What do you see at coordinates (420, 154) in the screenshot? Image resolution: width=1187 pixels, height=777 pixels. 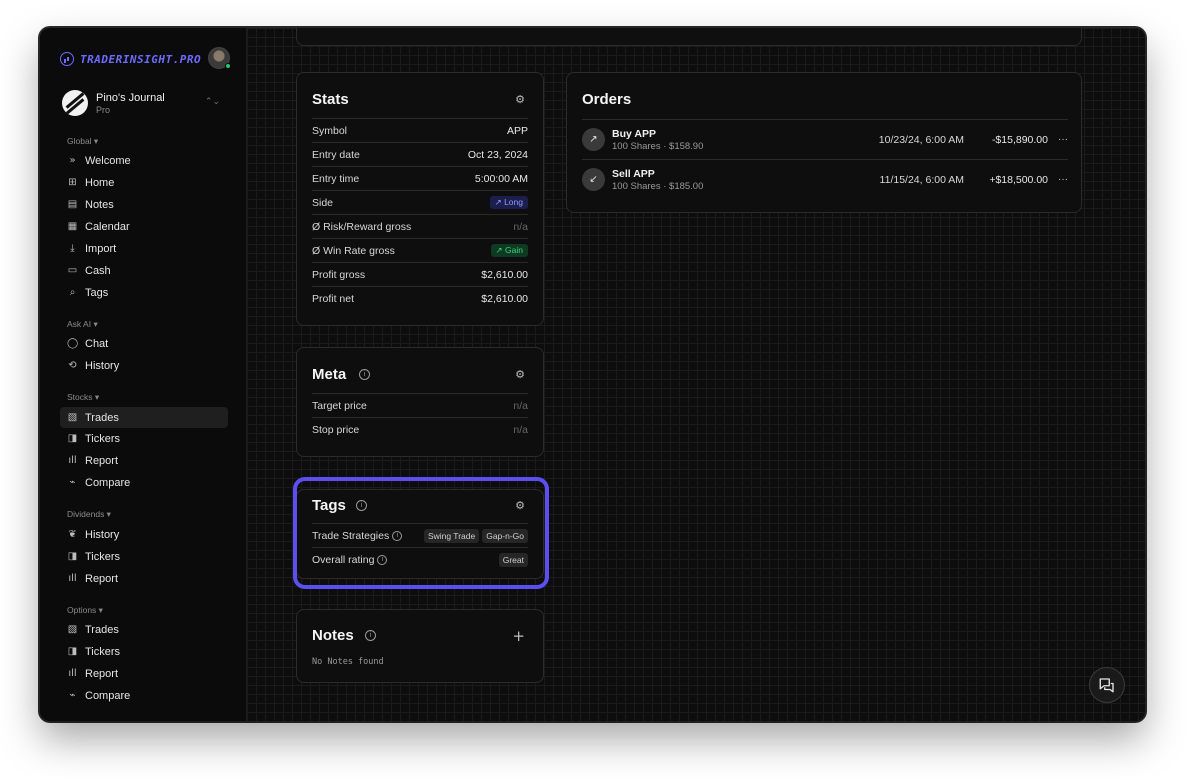 I see `stats-row: Entry date Oct 23, 2024` at bounding box center [420, 154].